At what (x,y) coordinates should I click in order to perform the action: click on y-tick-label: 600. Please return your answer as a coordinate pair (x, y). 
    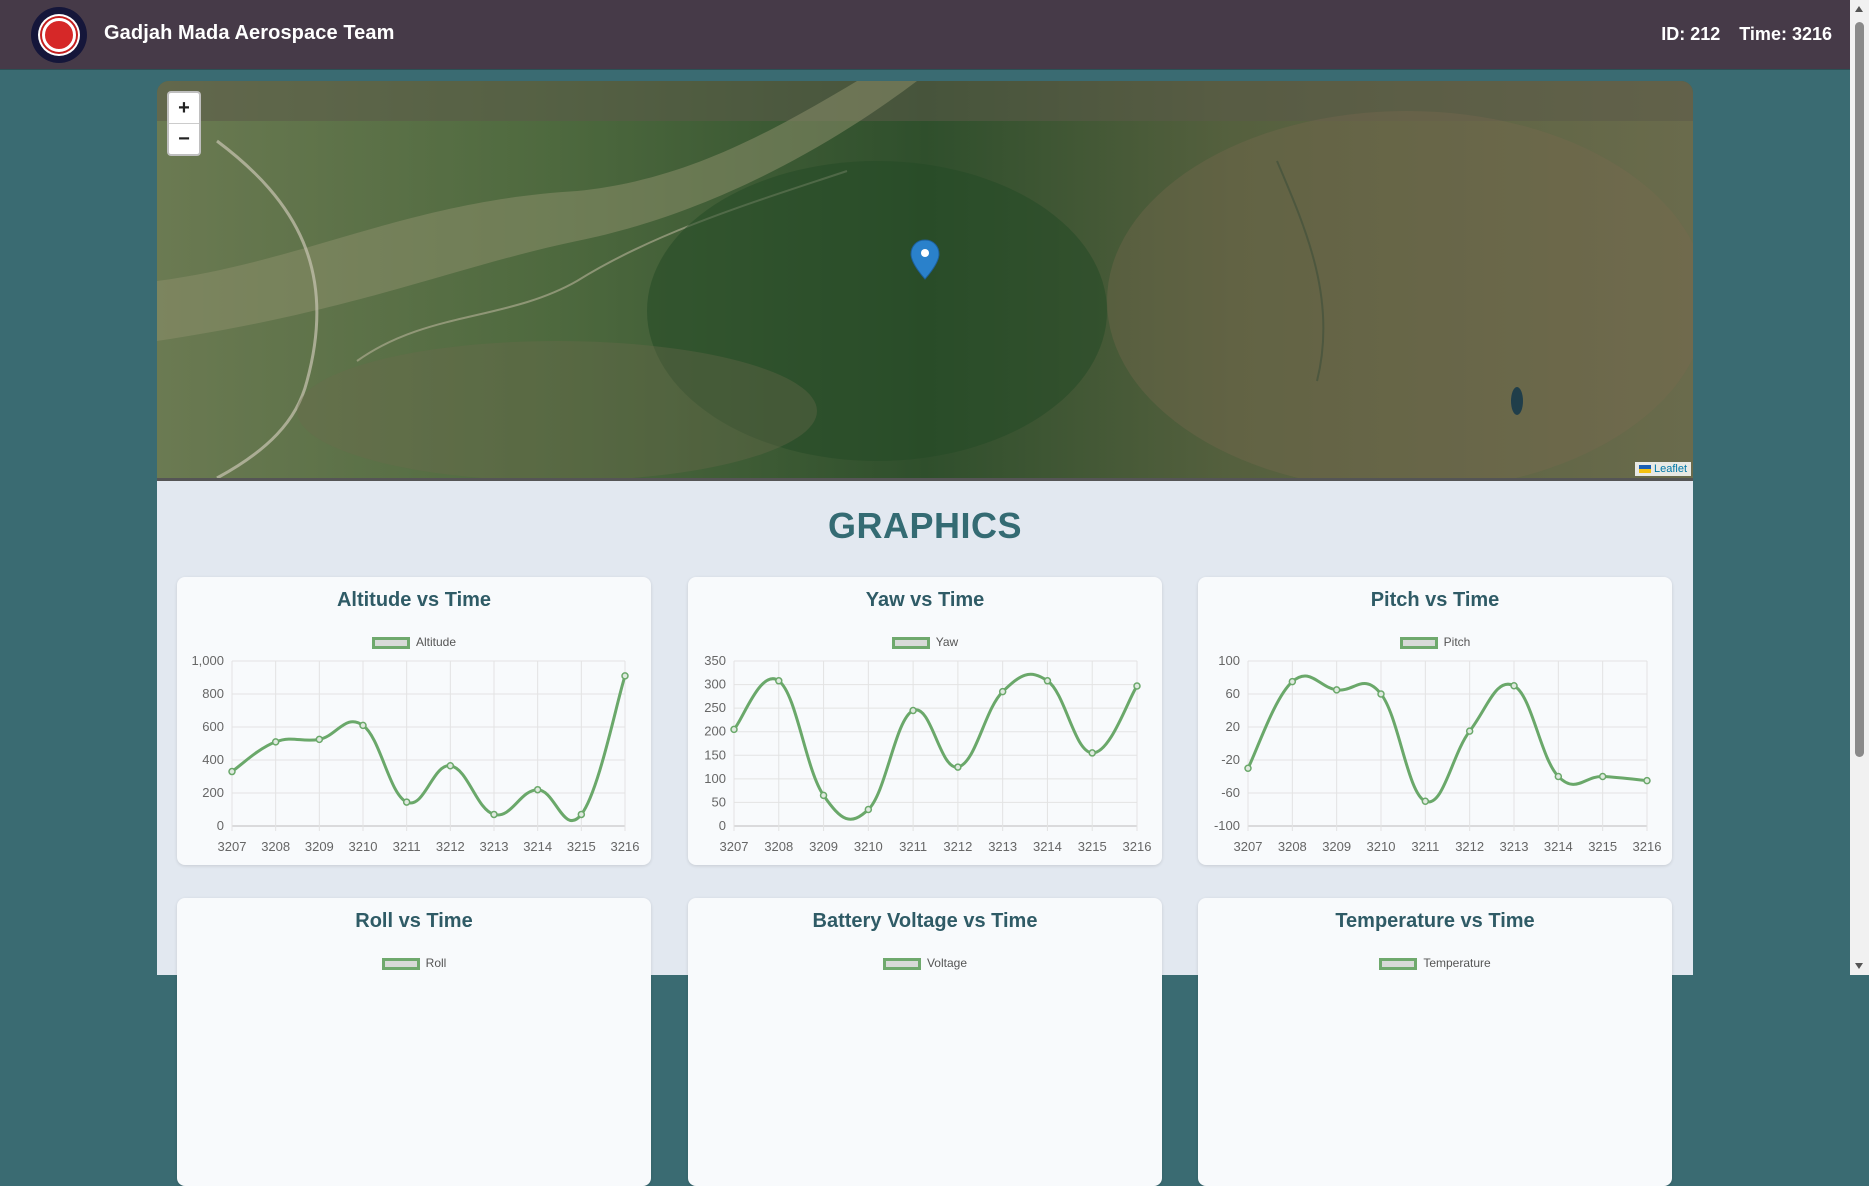
    Looking at the image, I should click on (213, 726).